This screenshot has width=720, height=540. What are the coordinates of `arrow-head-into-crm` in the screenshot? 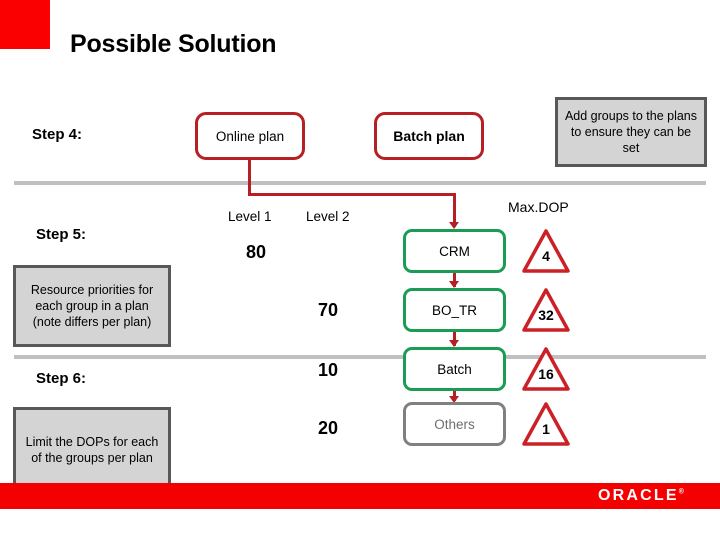 It's located at (454, 225).